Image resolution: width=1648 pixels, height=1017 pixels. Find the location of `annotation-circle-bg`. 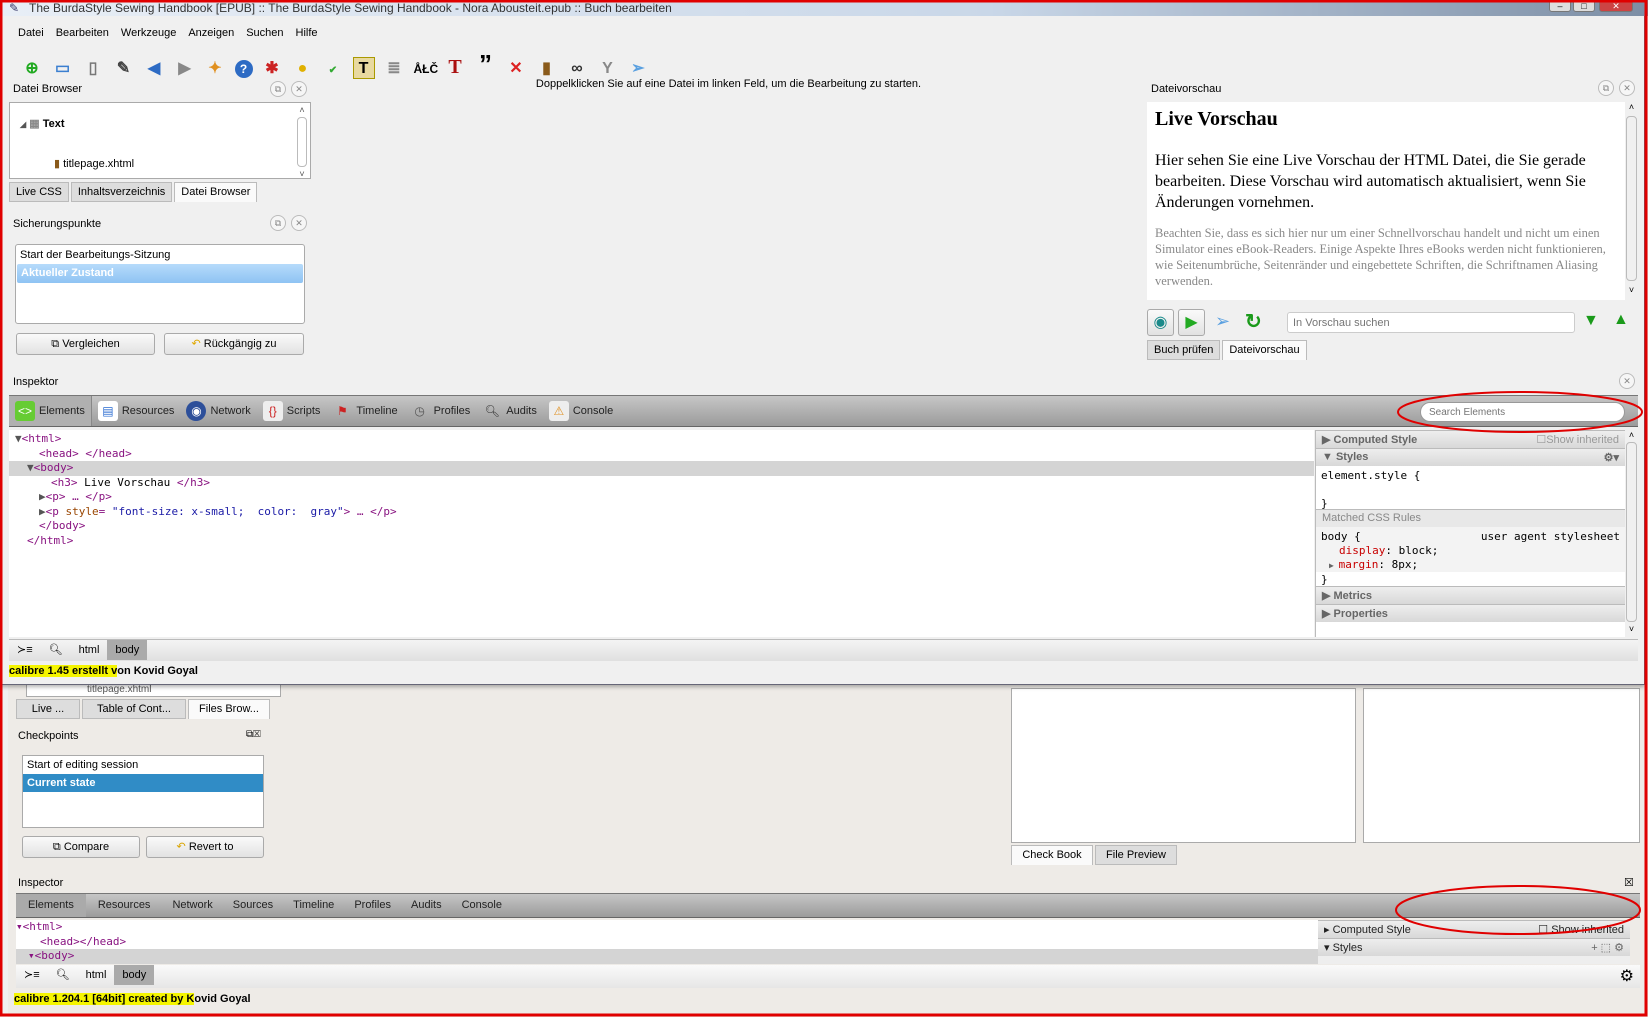

annotation-circle-bg is located at coordinates (1518, 910).